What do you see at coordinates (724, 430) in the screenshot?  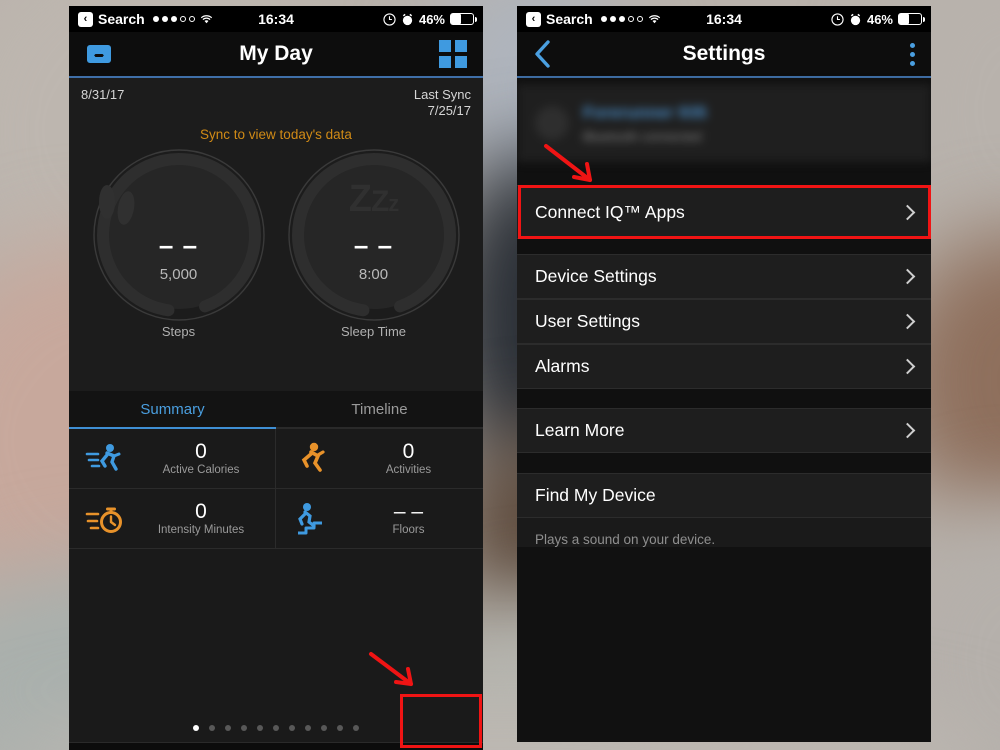 I see `settings-row-learn-more: Learn More` at bounding box center [724, 430].